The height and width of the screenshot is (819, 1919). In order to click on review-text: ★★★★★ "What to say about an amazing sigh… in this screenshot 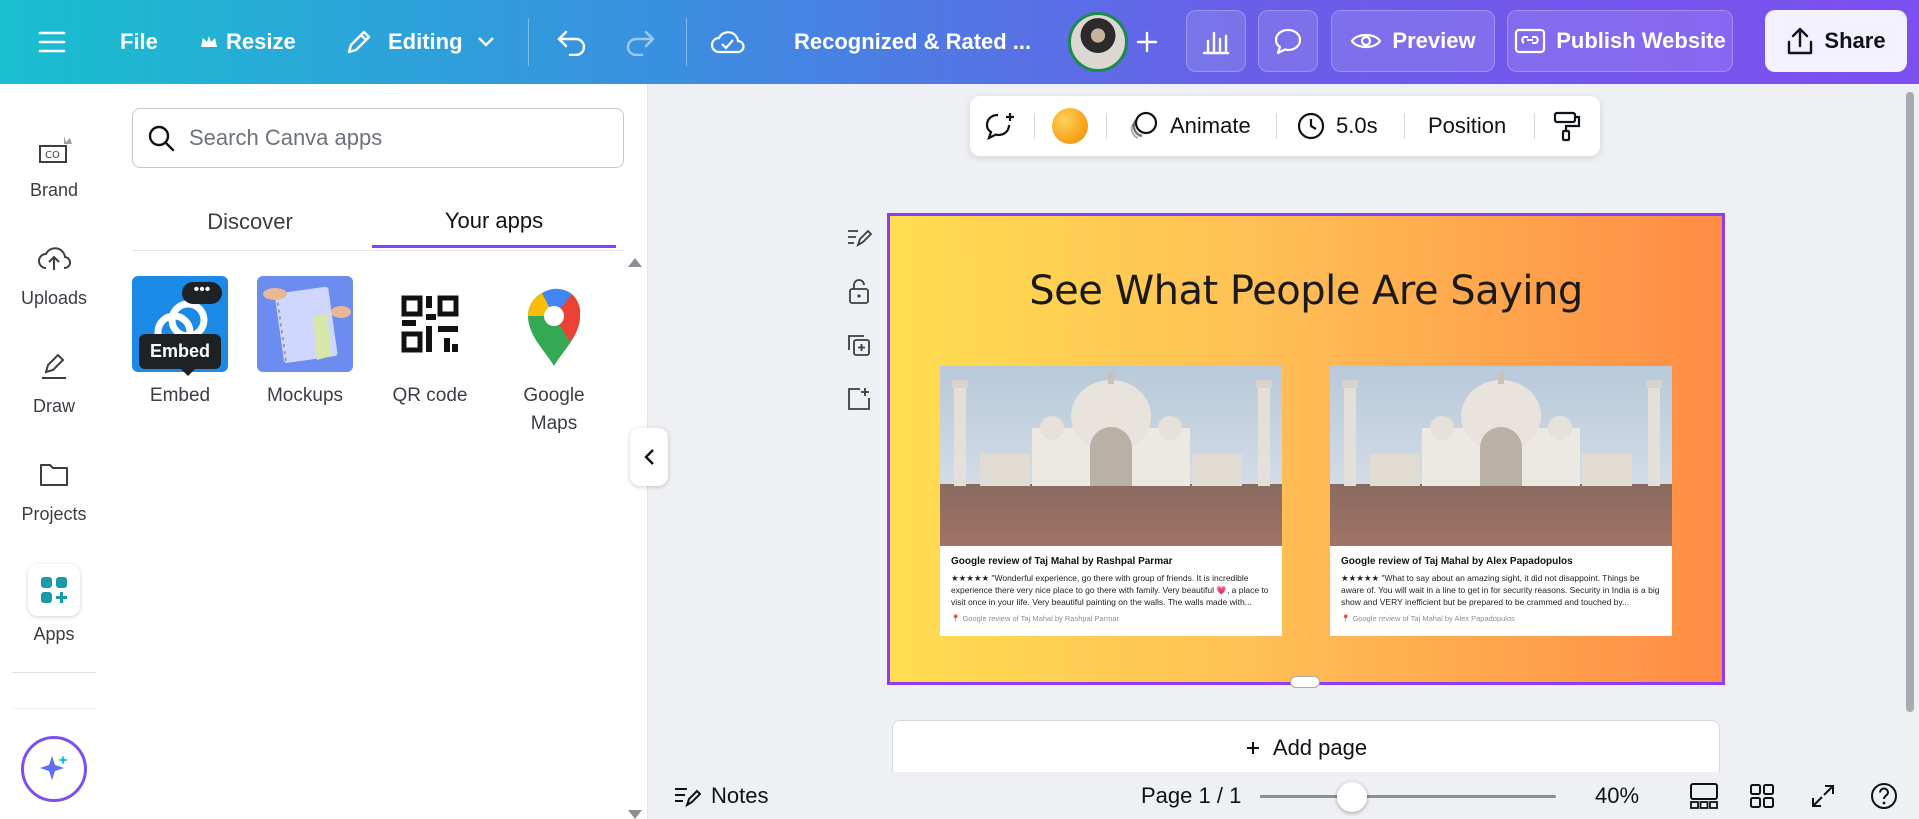, I will do `click(1500, 590)`.